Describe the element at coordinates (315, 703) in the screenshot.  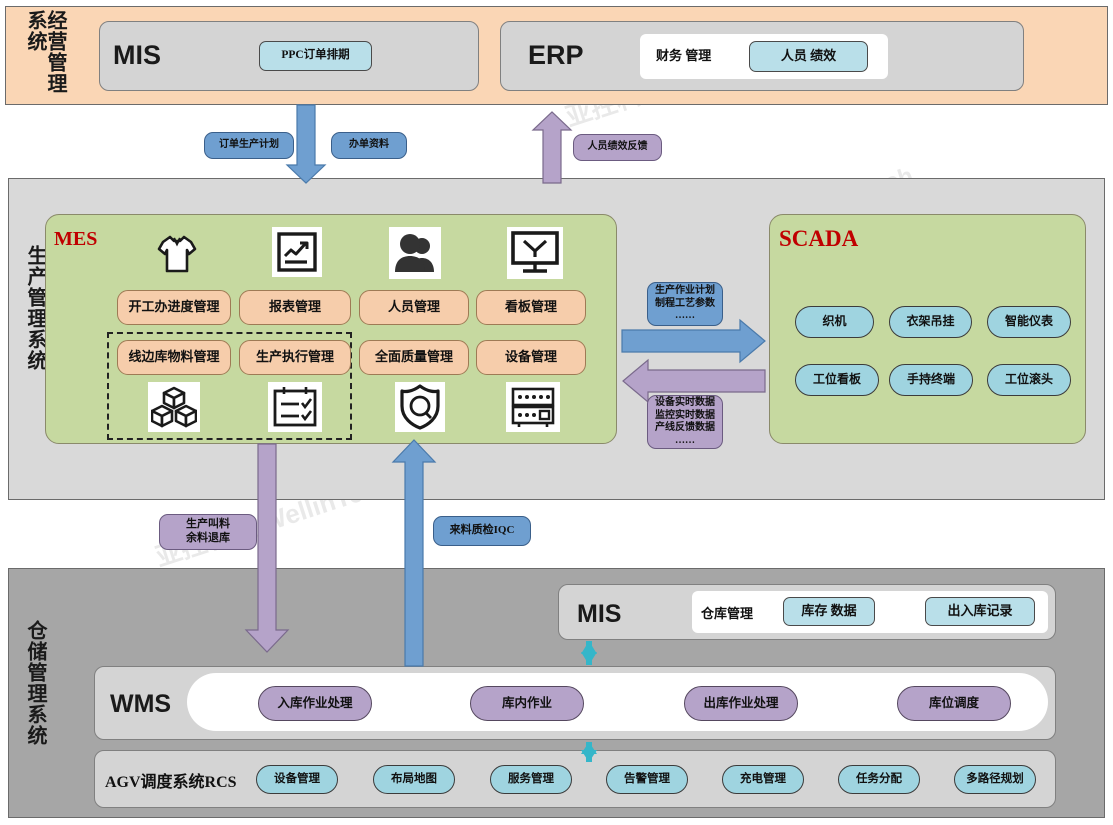
I see `wms-module-inbound: 入库作业处理` at that location.